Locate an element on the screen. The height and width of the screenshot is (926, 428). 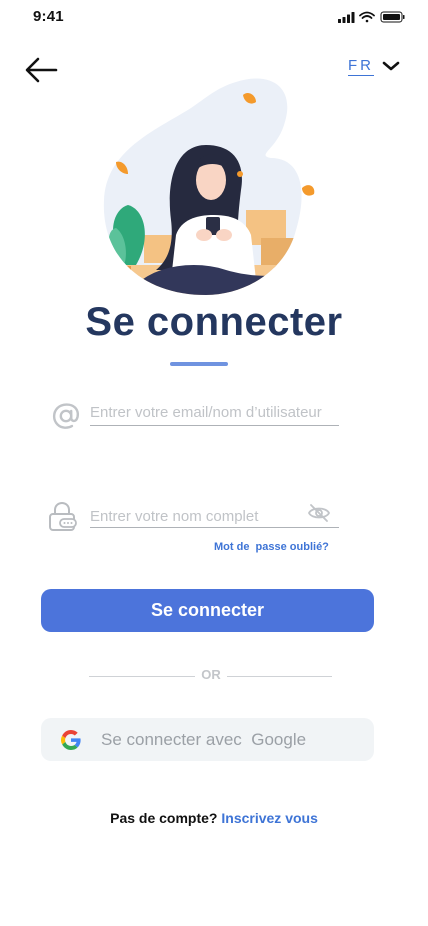
status-icons is located at coordinates (371, 17).